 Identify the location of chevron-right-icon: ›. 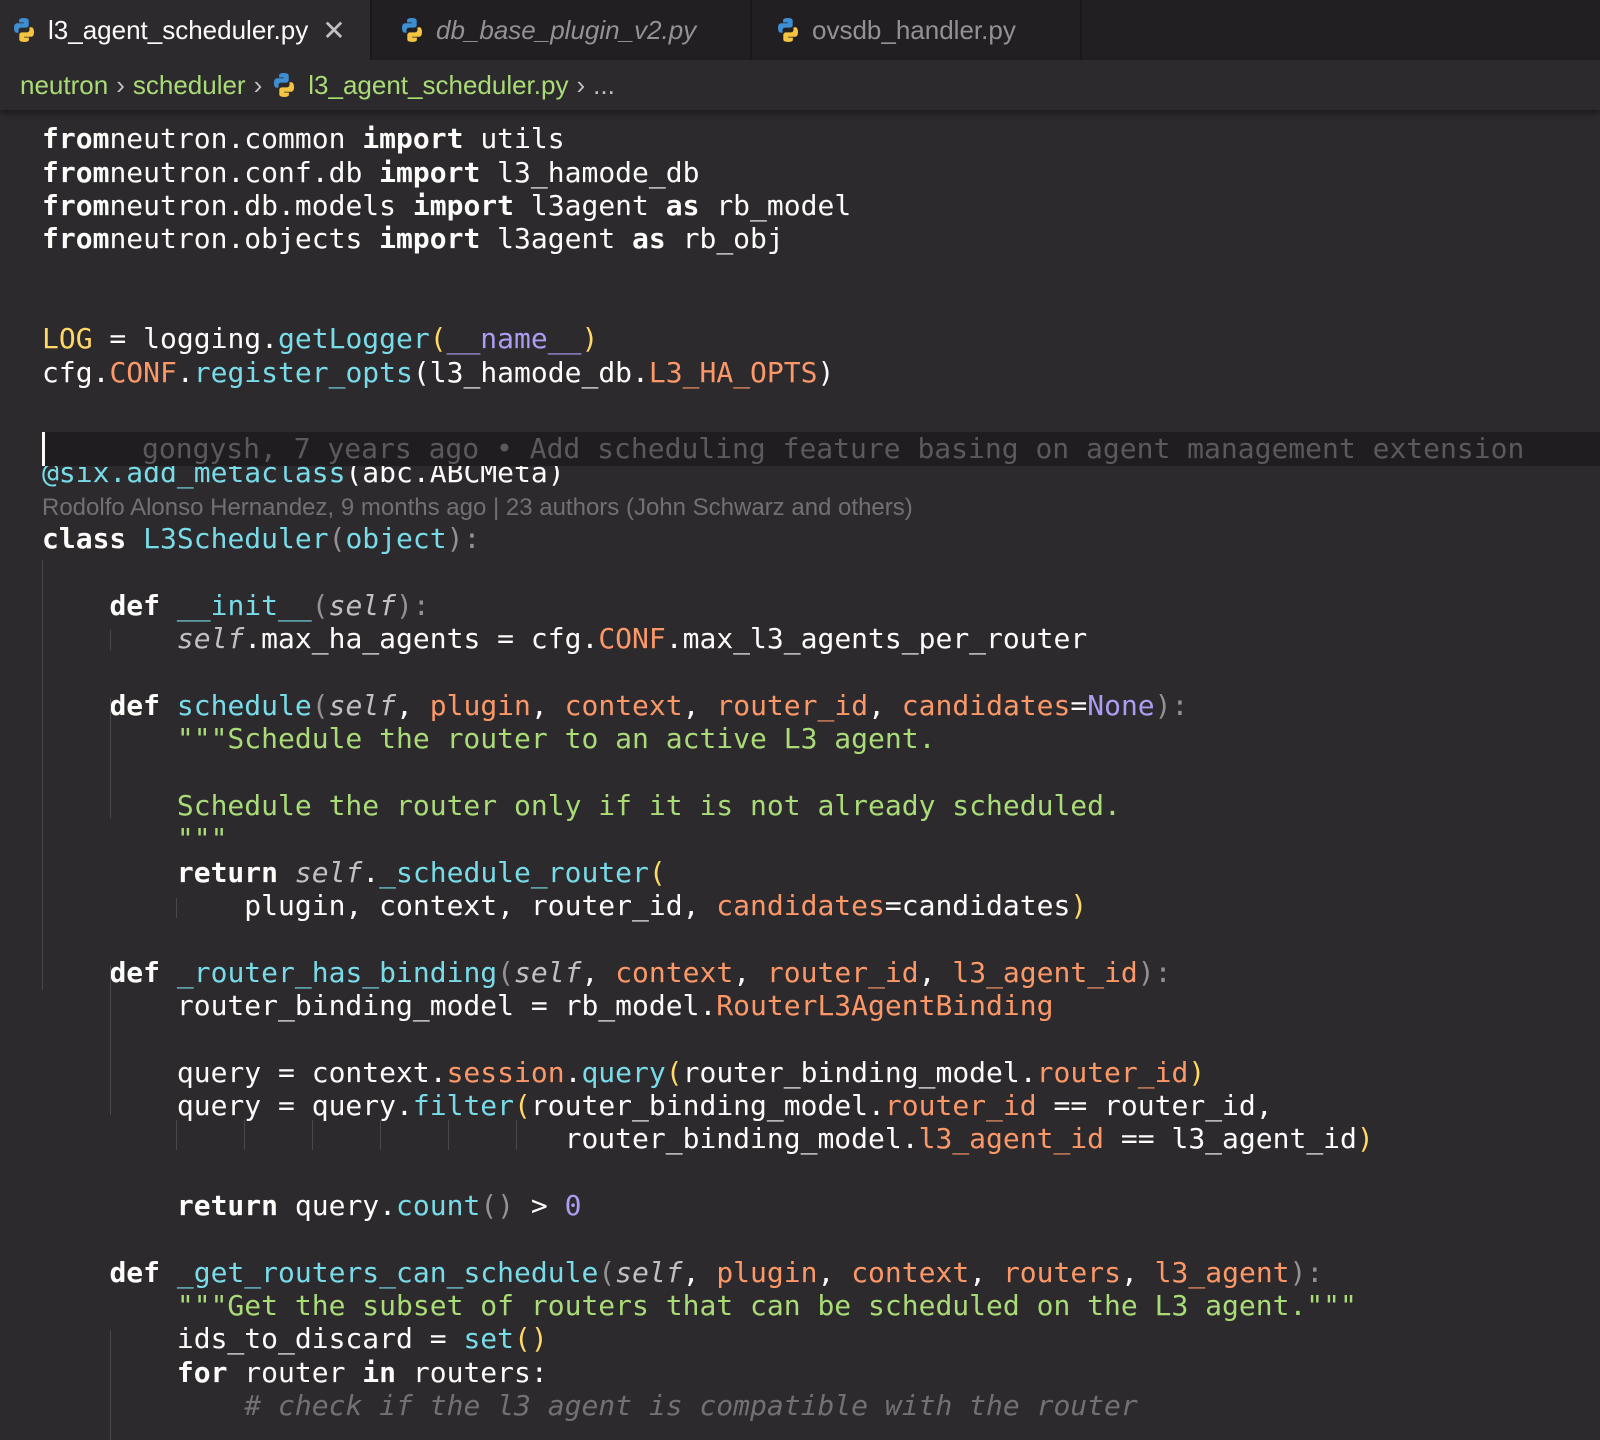
(258, 84).